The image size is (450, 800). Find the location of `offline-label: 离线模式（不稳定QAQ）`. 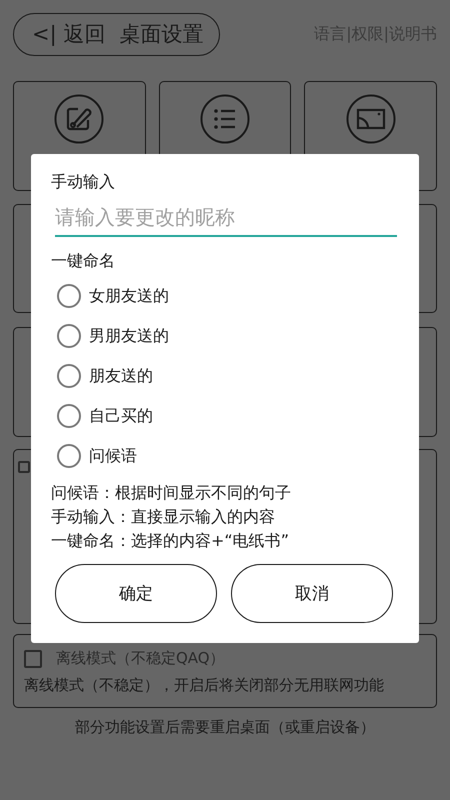

offline-label: 离线模式（不稳定QAQ） is located at coordinates (140, 658).